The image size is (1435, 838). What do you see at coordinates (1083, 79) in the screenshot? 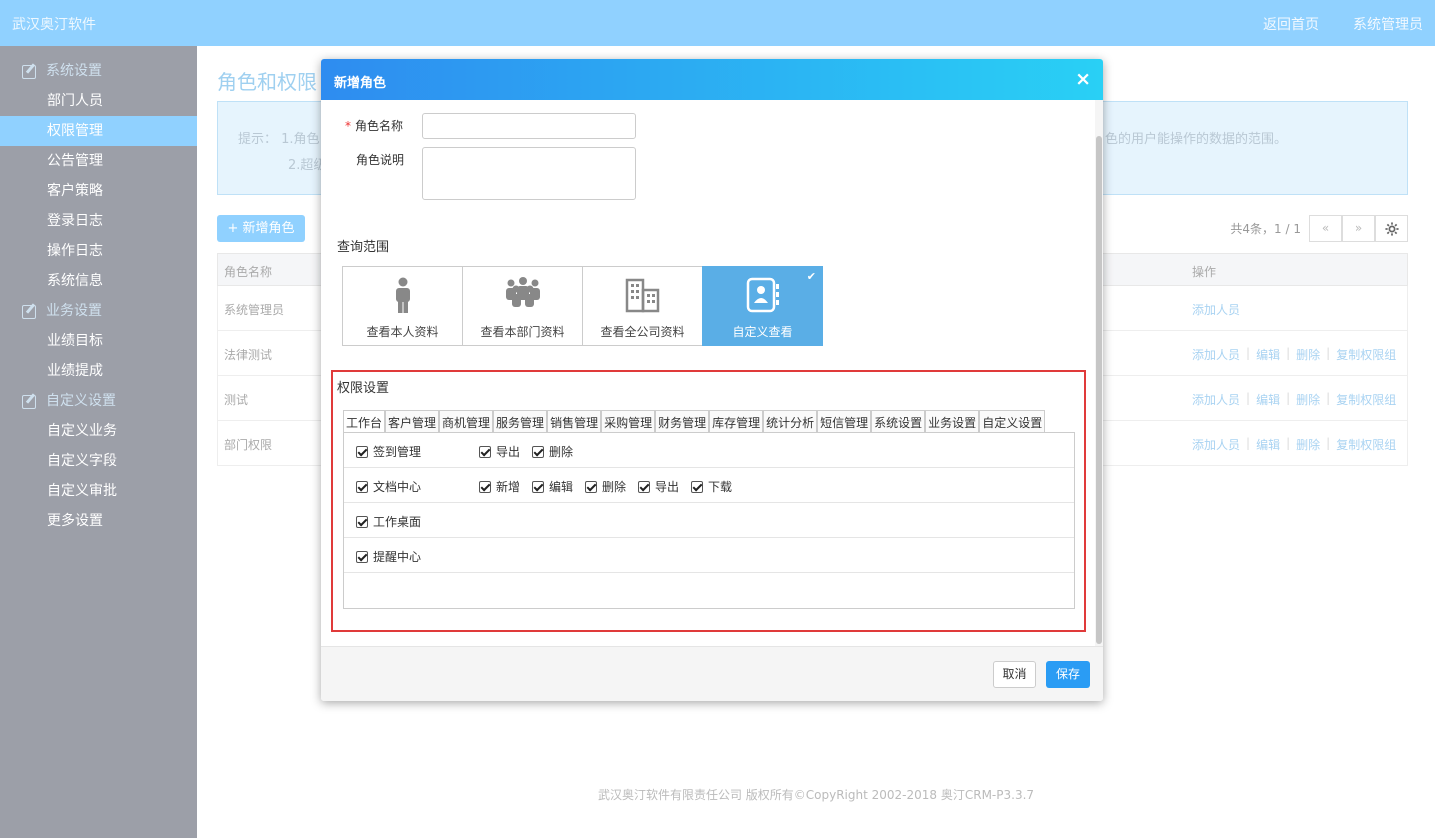
I see `close-icon: ×` at bounding box center [1083, 79].